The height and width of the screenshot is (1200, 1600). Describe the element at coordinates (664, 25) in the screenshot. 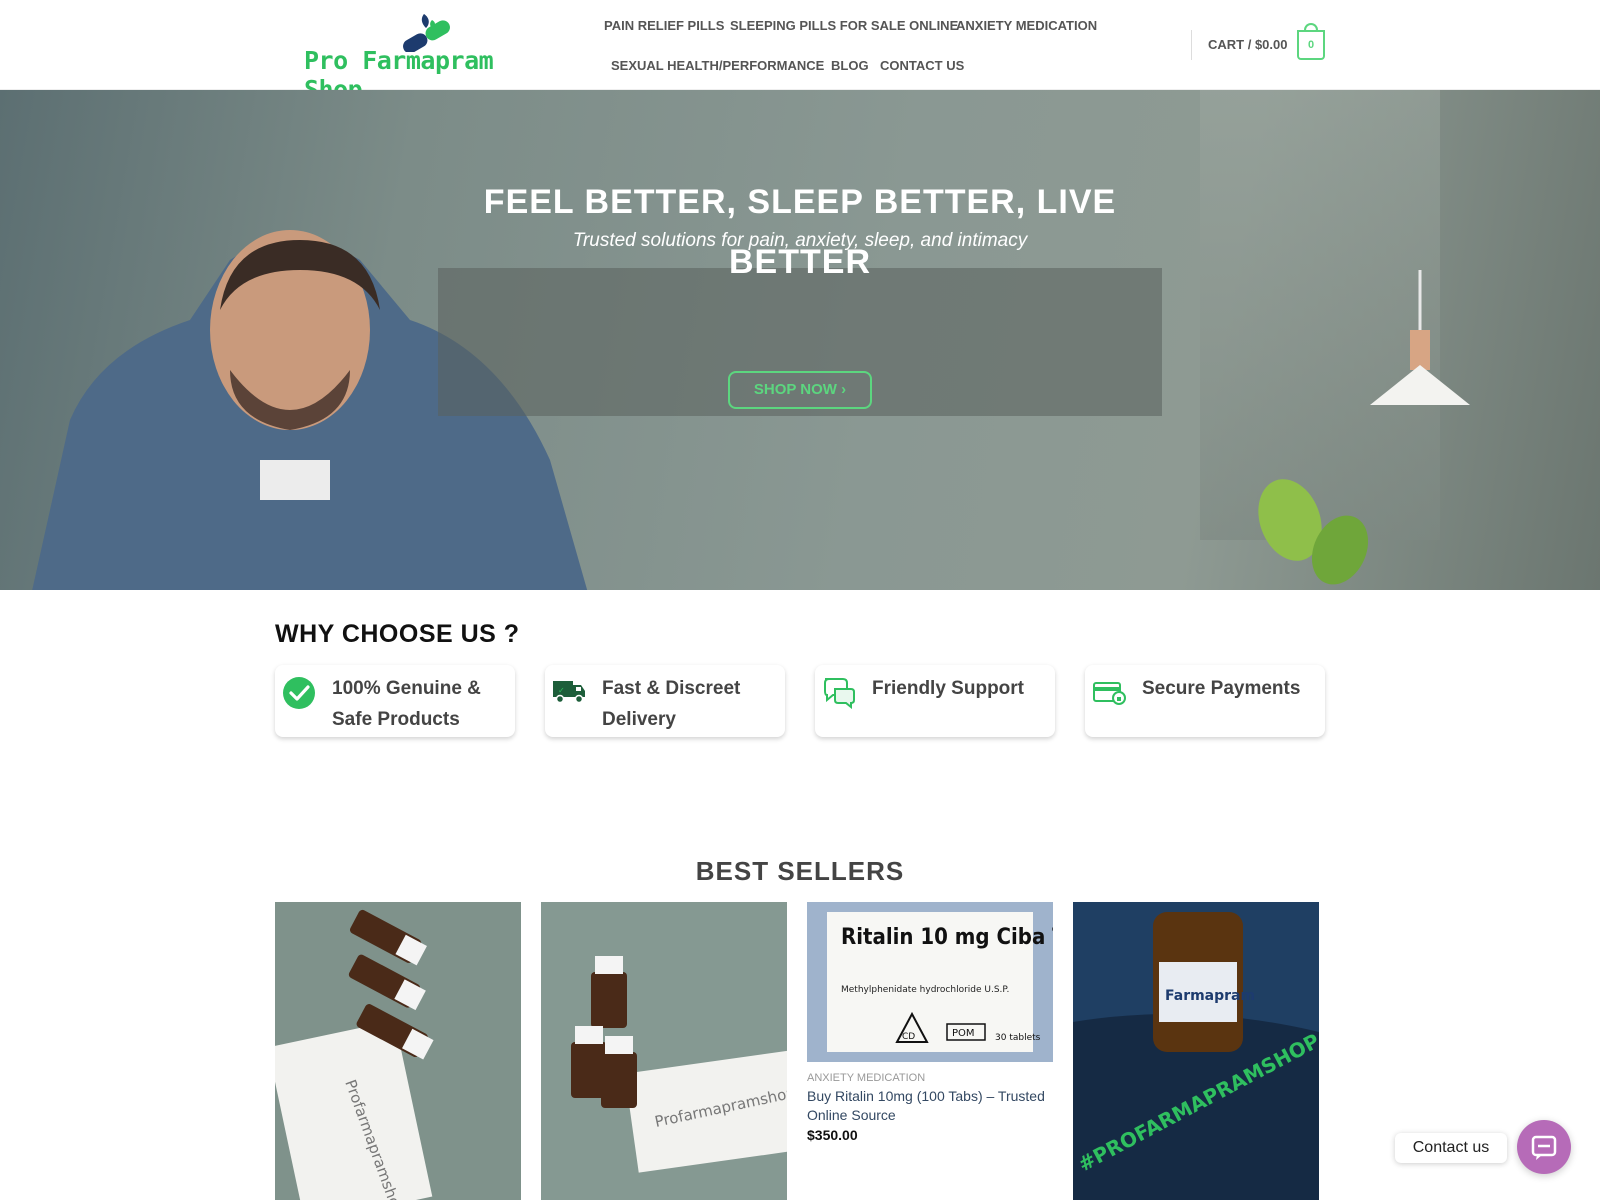

I see `nav-item-pain-relief: PAIN RELIEF PILLS` at that location.